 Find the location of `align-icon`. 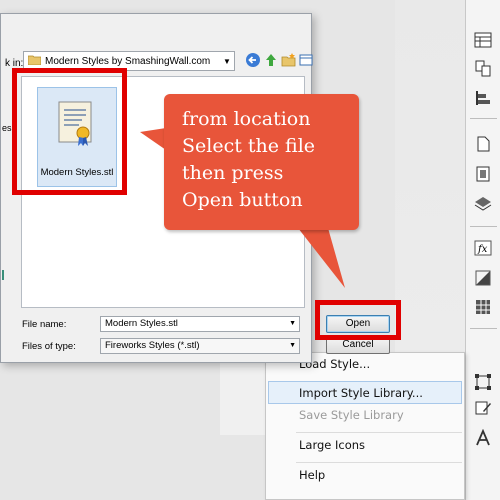

align-icon is located at coordinates (483, 98).